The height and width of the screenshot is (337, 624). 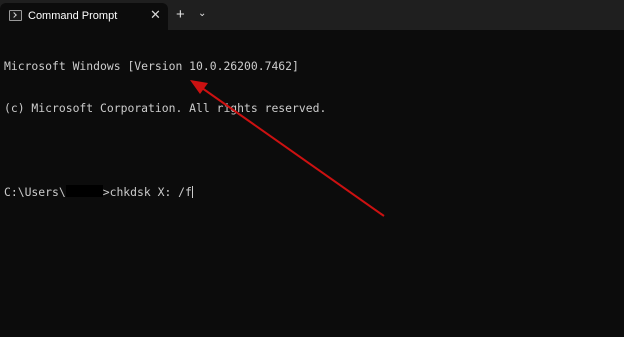 What do you see at coordinates (84, 191) in the screenshot?
I see `redacted-username` at bounding box center [84, 191].